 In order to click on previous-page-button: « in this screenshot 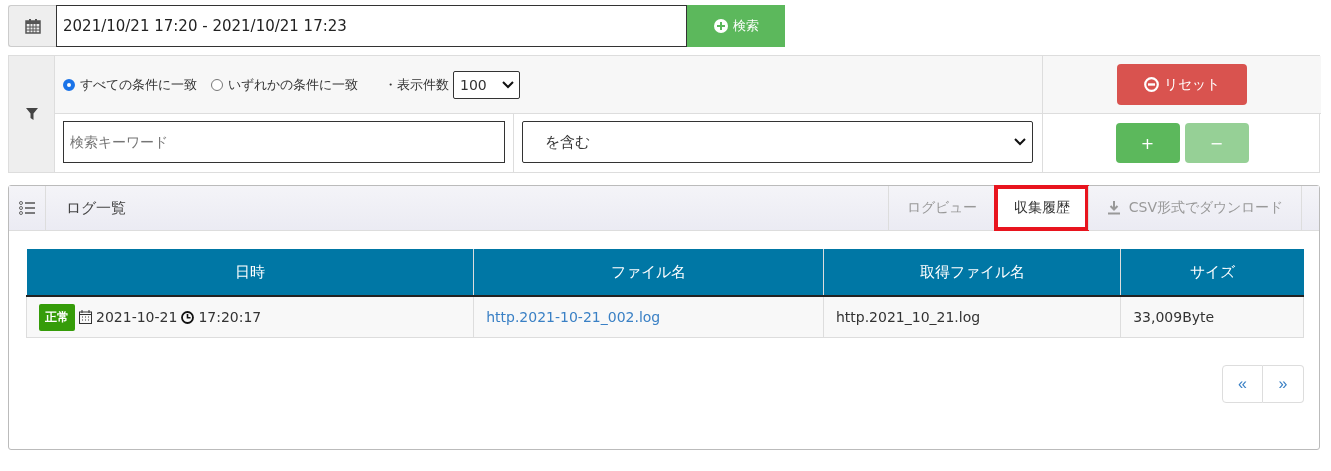, I will do `click(1242, 384)`.